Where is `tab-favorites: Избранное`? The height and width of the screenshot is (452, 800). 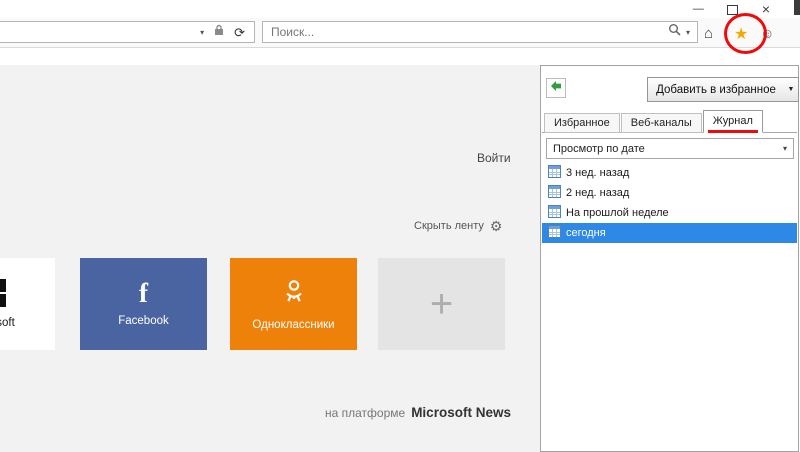 tab-favorites: Избранное is located at coordinates (582, 123).